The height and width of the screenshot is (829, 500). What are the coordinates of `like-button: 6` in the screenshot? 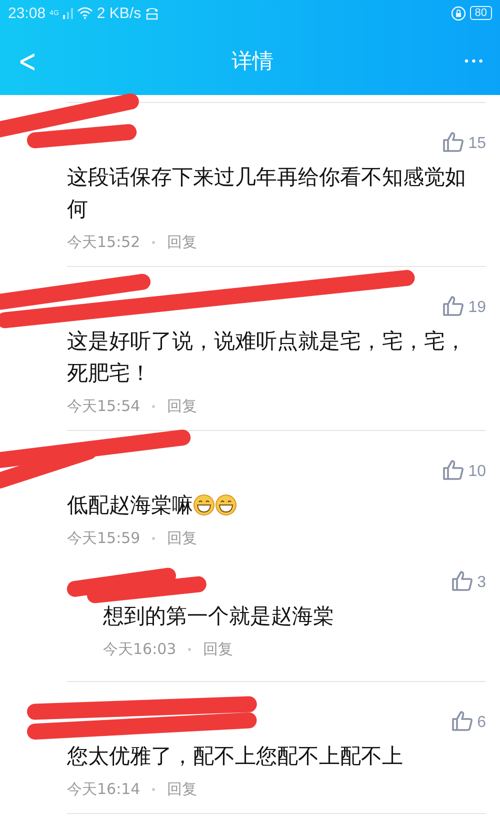 It's located at (468, 721).